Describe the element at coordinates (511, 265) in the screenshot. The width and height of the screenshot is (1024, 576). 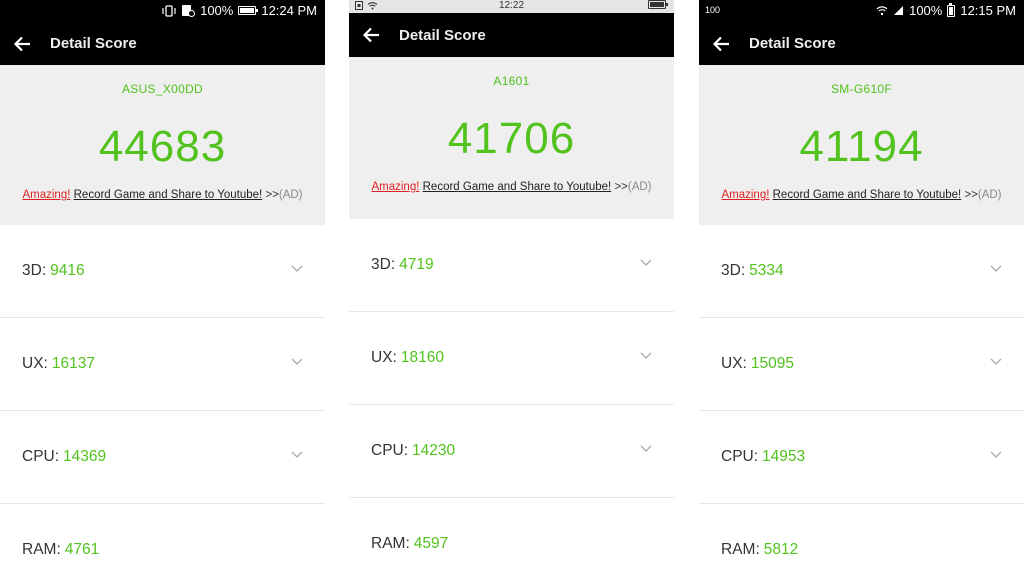
I see `score-row-3d: 3D: 4719` at that location.